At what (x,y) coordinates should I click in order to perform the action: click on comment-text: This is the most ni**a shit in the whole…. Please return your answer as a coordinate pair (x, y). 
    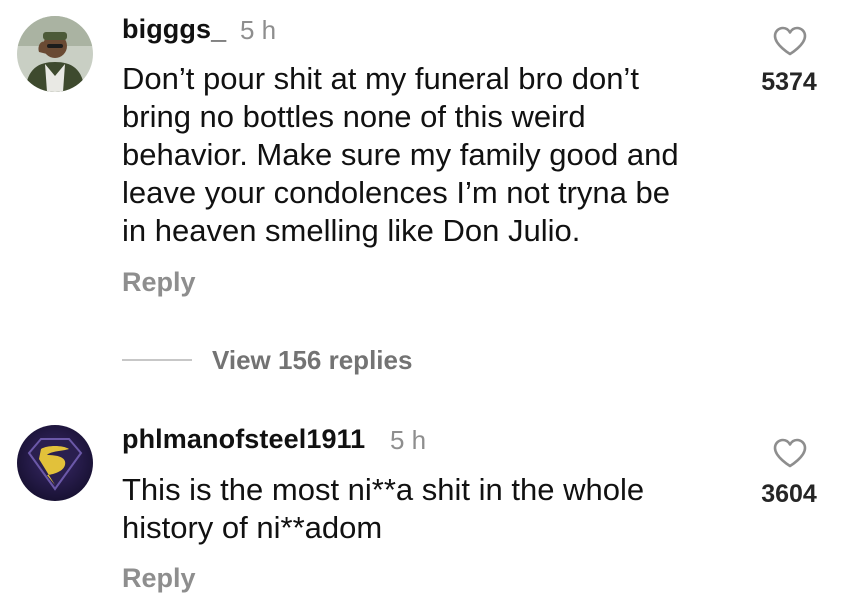
    Looking at the image, I should click on (383, 508).